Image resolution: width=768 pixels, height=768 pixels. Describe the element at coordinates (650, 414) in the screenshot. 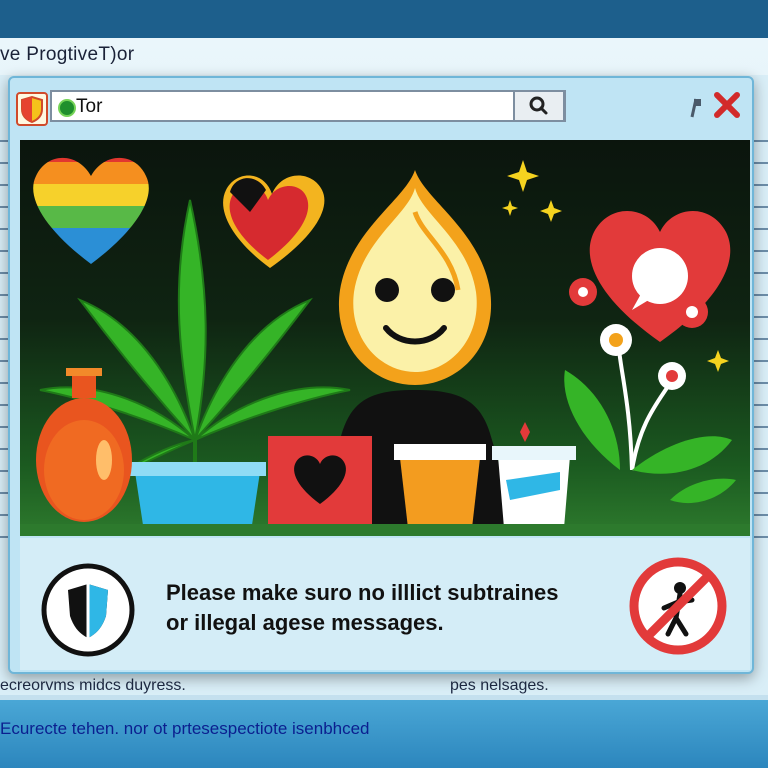

I see `white-flower-plant` at that location.